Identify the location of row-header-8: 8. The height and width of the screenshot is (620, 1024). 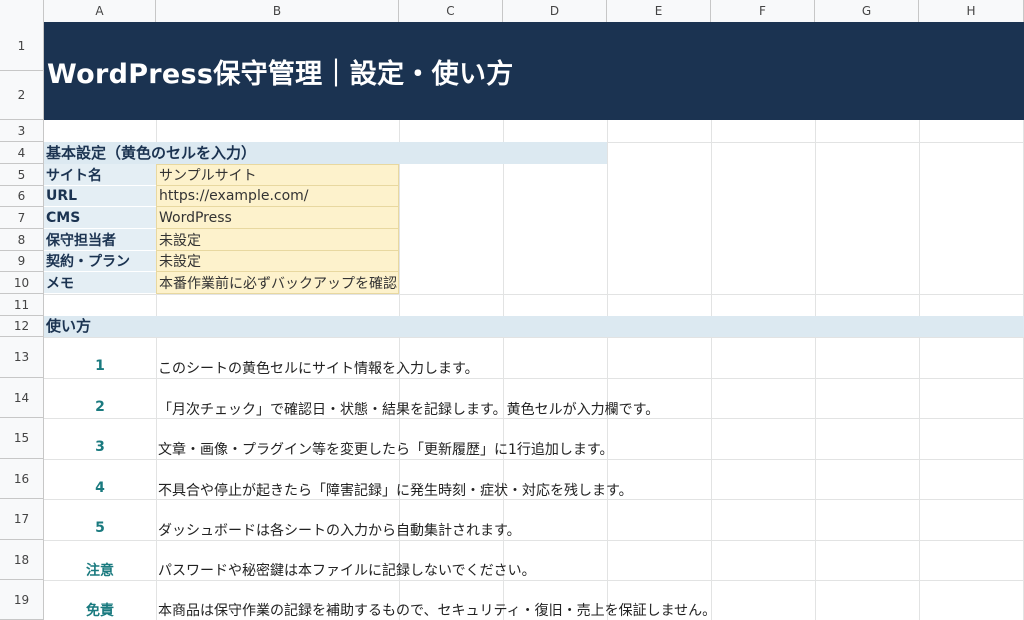
(21, 240).